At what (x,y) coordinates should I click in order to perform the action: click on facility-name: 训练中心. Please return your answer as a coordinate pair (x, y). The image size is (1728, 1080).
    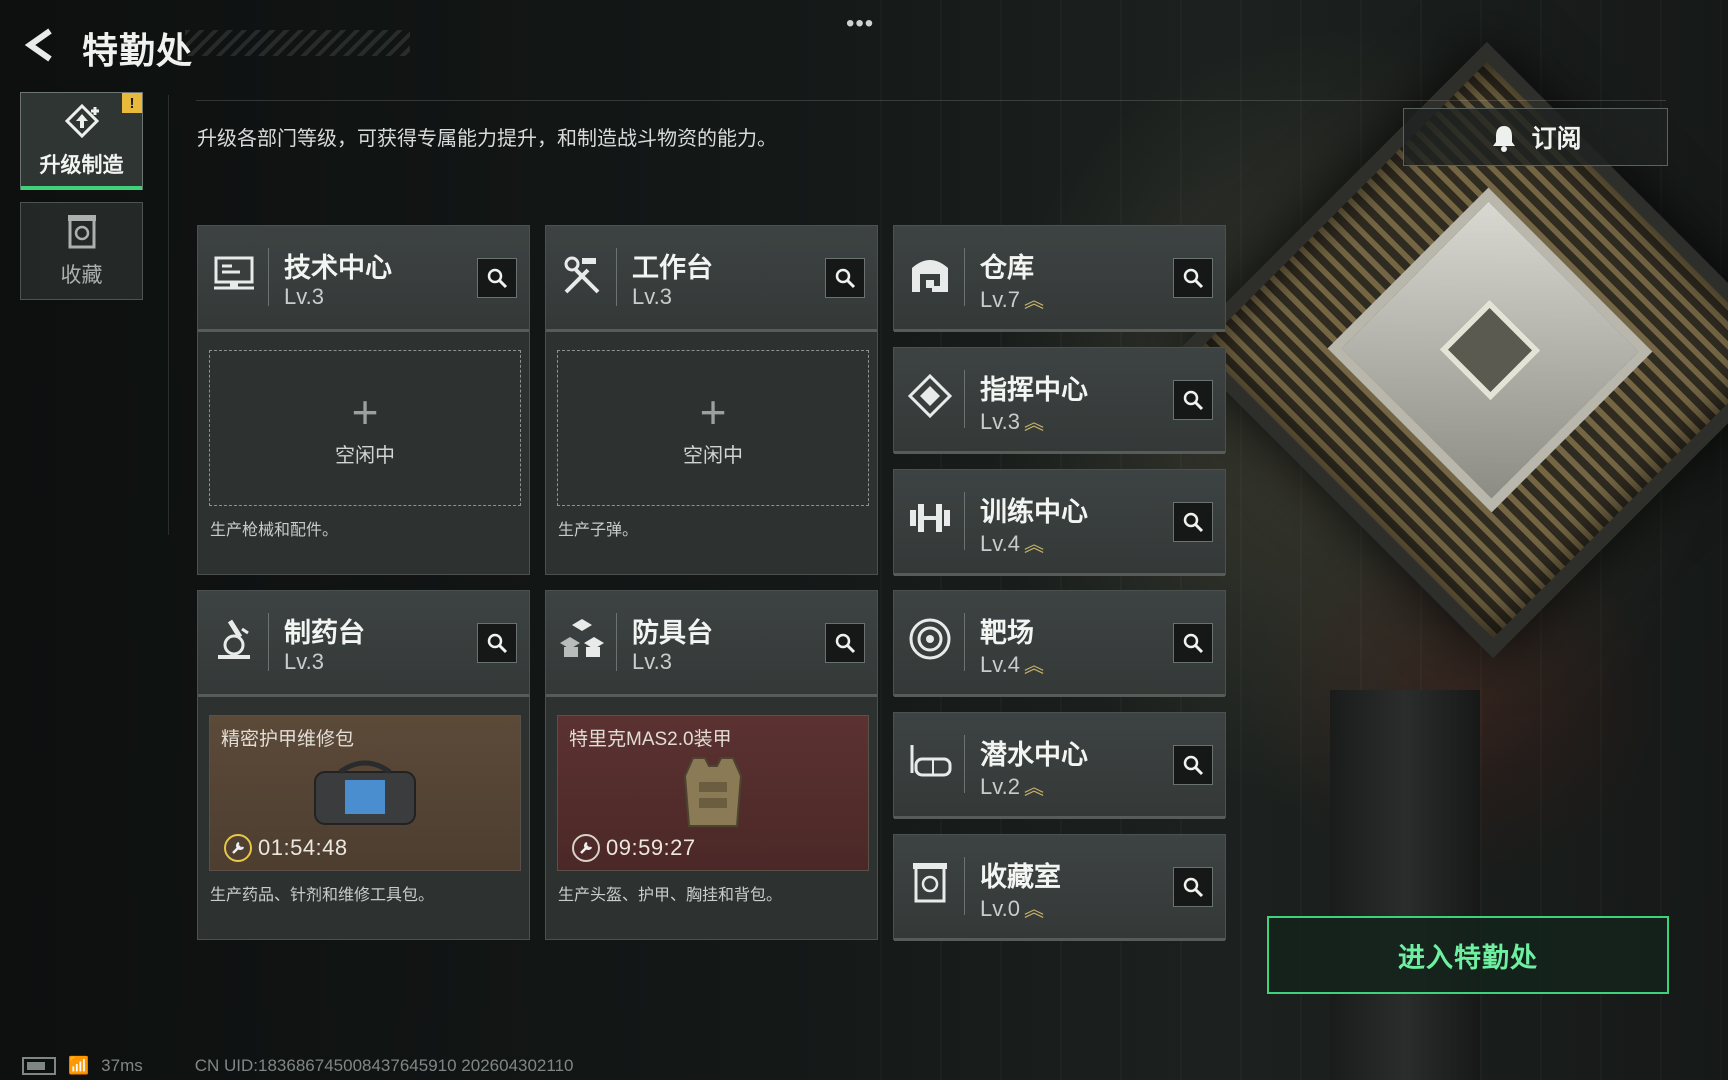
    Looking at the image, I should click on (1034, 512).